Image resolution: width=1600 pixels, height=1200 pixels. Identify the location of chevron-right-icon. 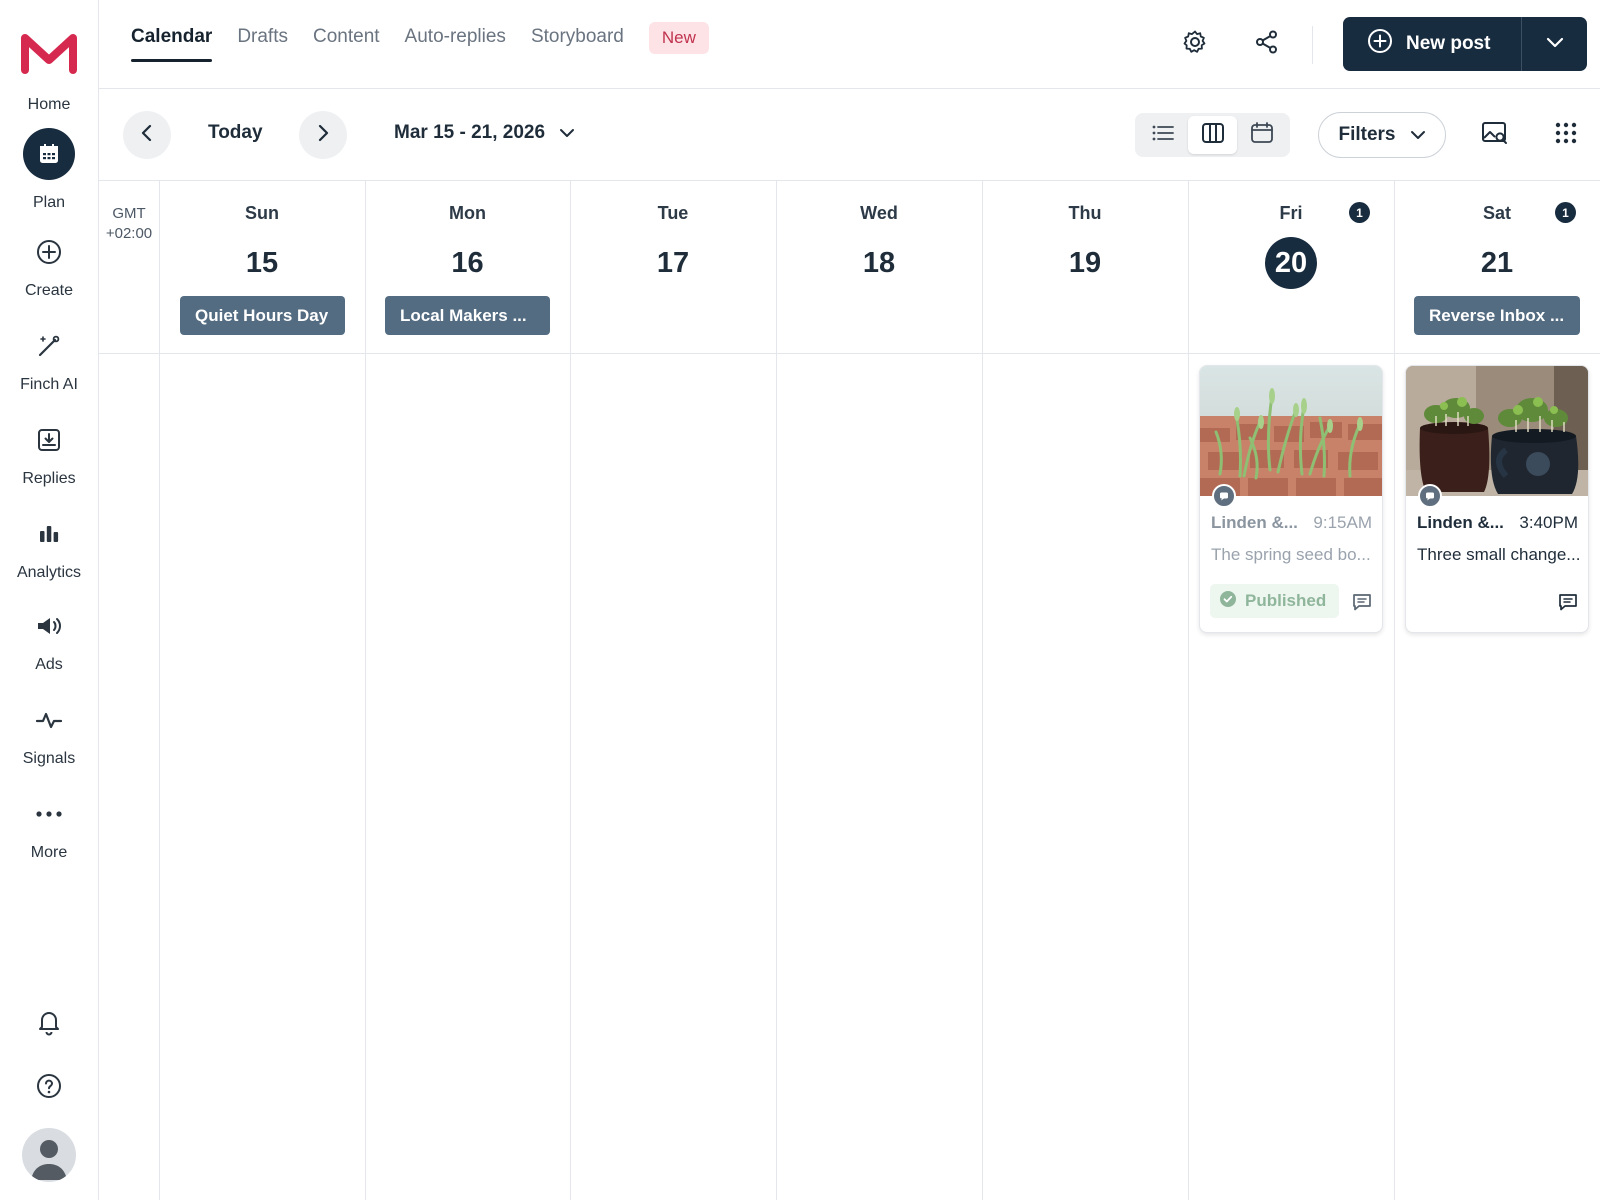
(323, 135).